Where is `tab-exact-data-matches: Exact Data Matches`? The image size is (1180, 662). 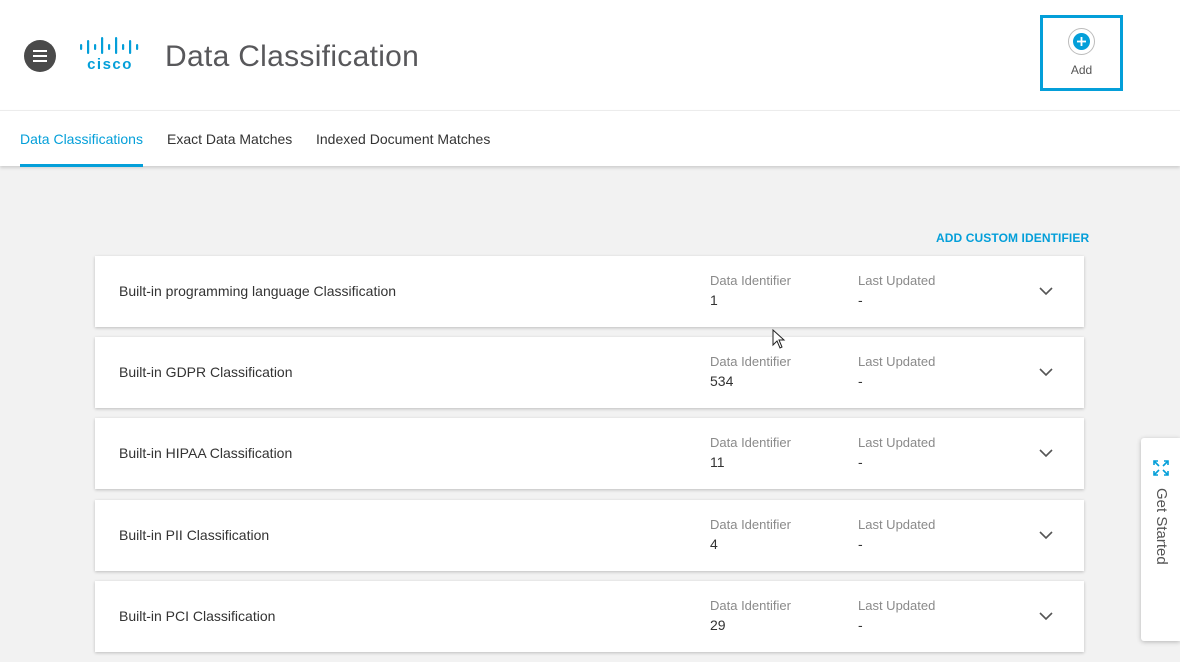 tab-exact-data-matches: Exact Data Matches is located at coordinates (229, 139).